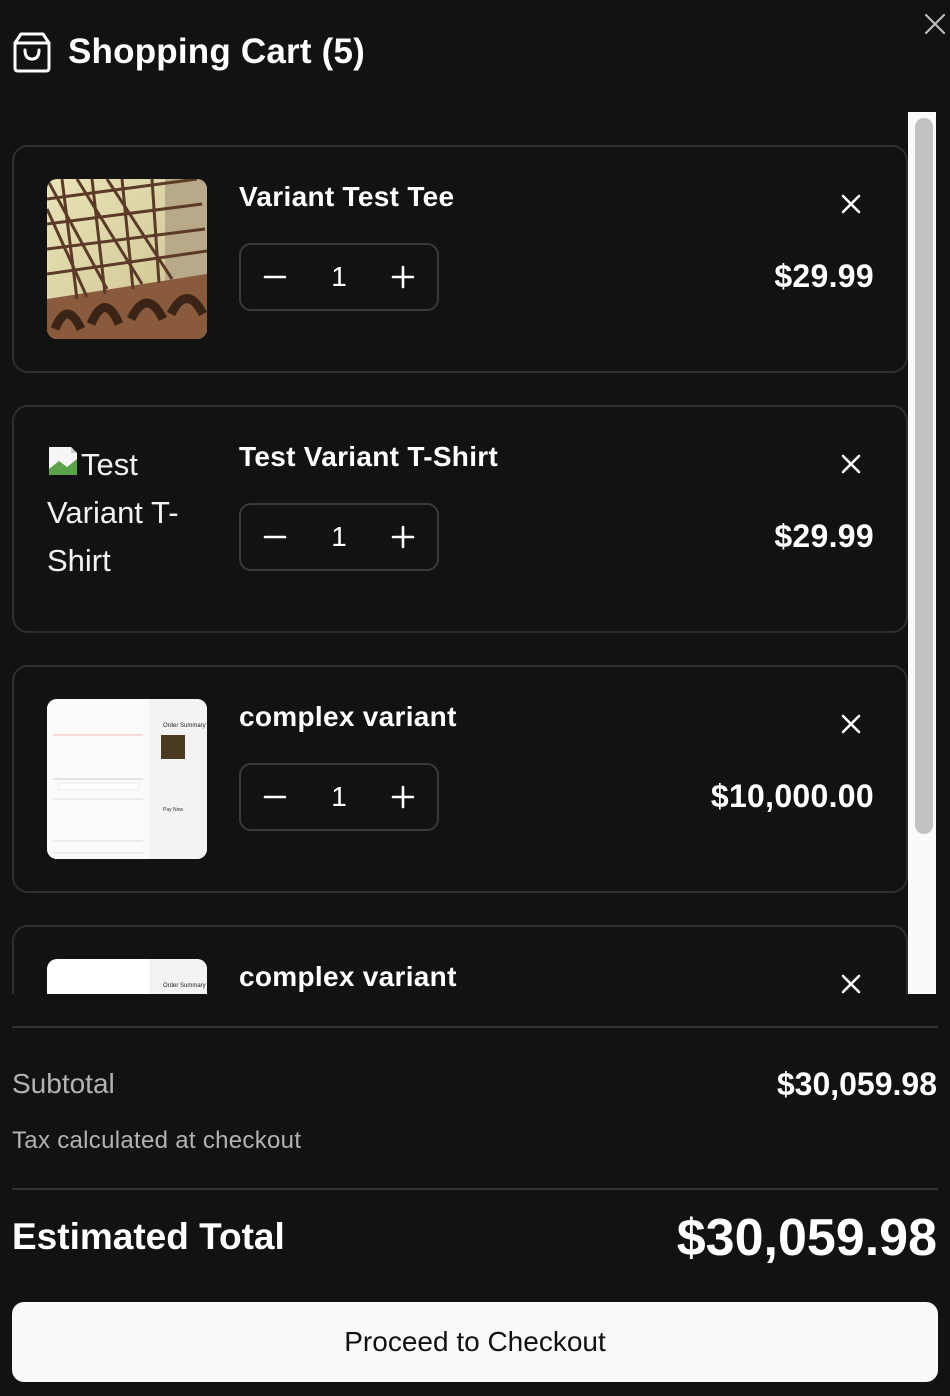 The height and width of the screenshot is (1396, 950). What do you see at coordinates (347, 196) in the screenshot?
I see `item-title: Variant Test Tee` at bounding box center [347, 196].